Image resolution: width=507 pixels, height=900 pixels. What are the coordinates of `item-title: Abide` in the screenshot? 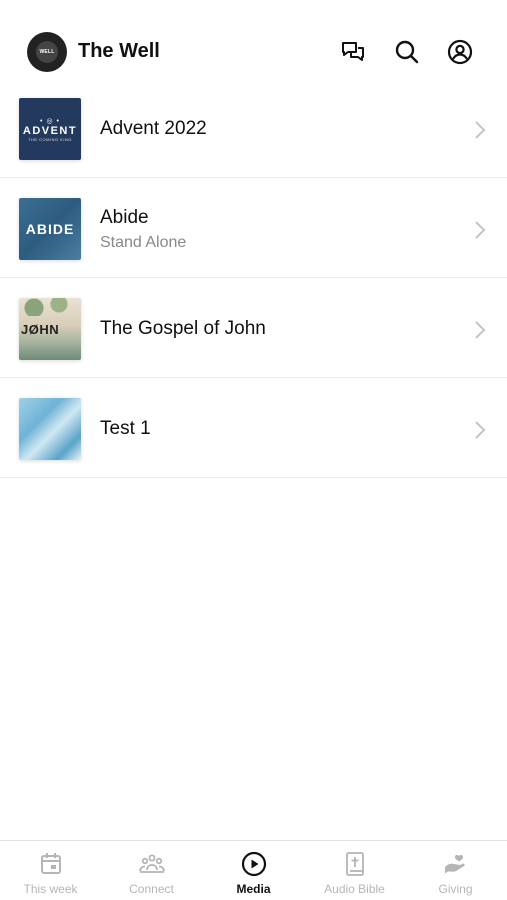 It's located at (124, 217).